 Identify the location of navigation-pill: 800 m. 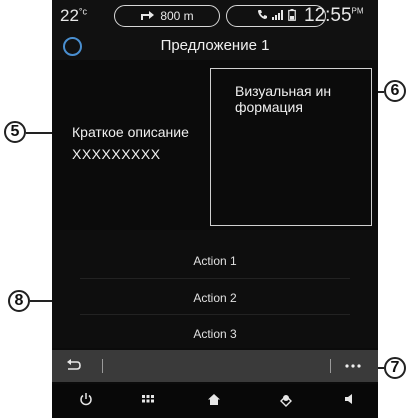
(167, 16).